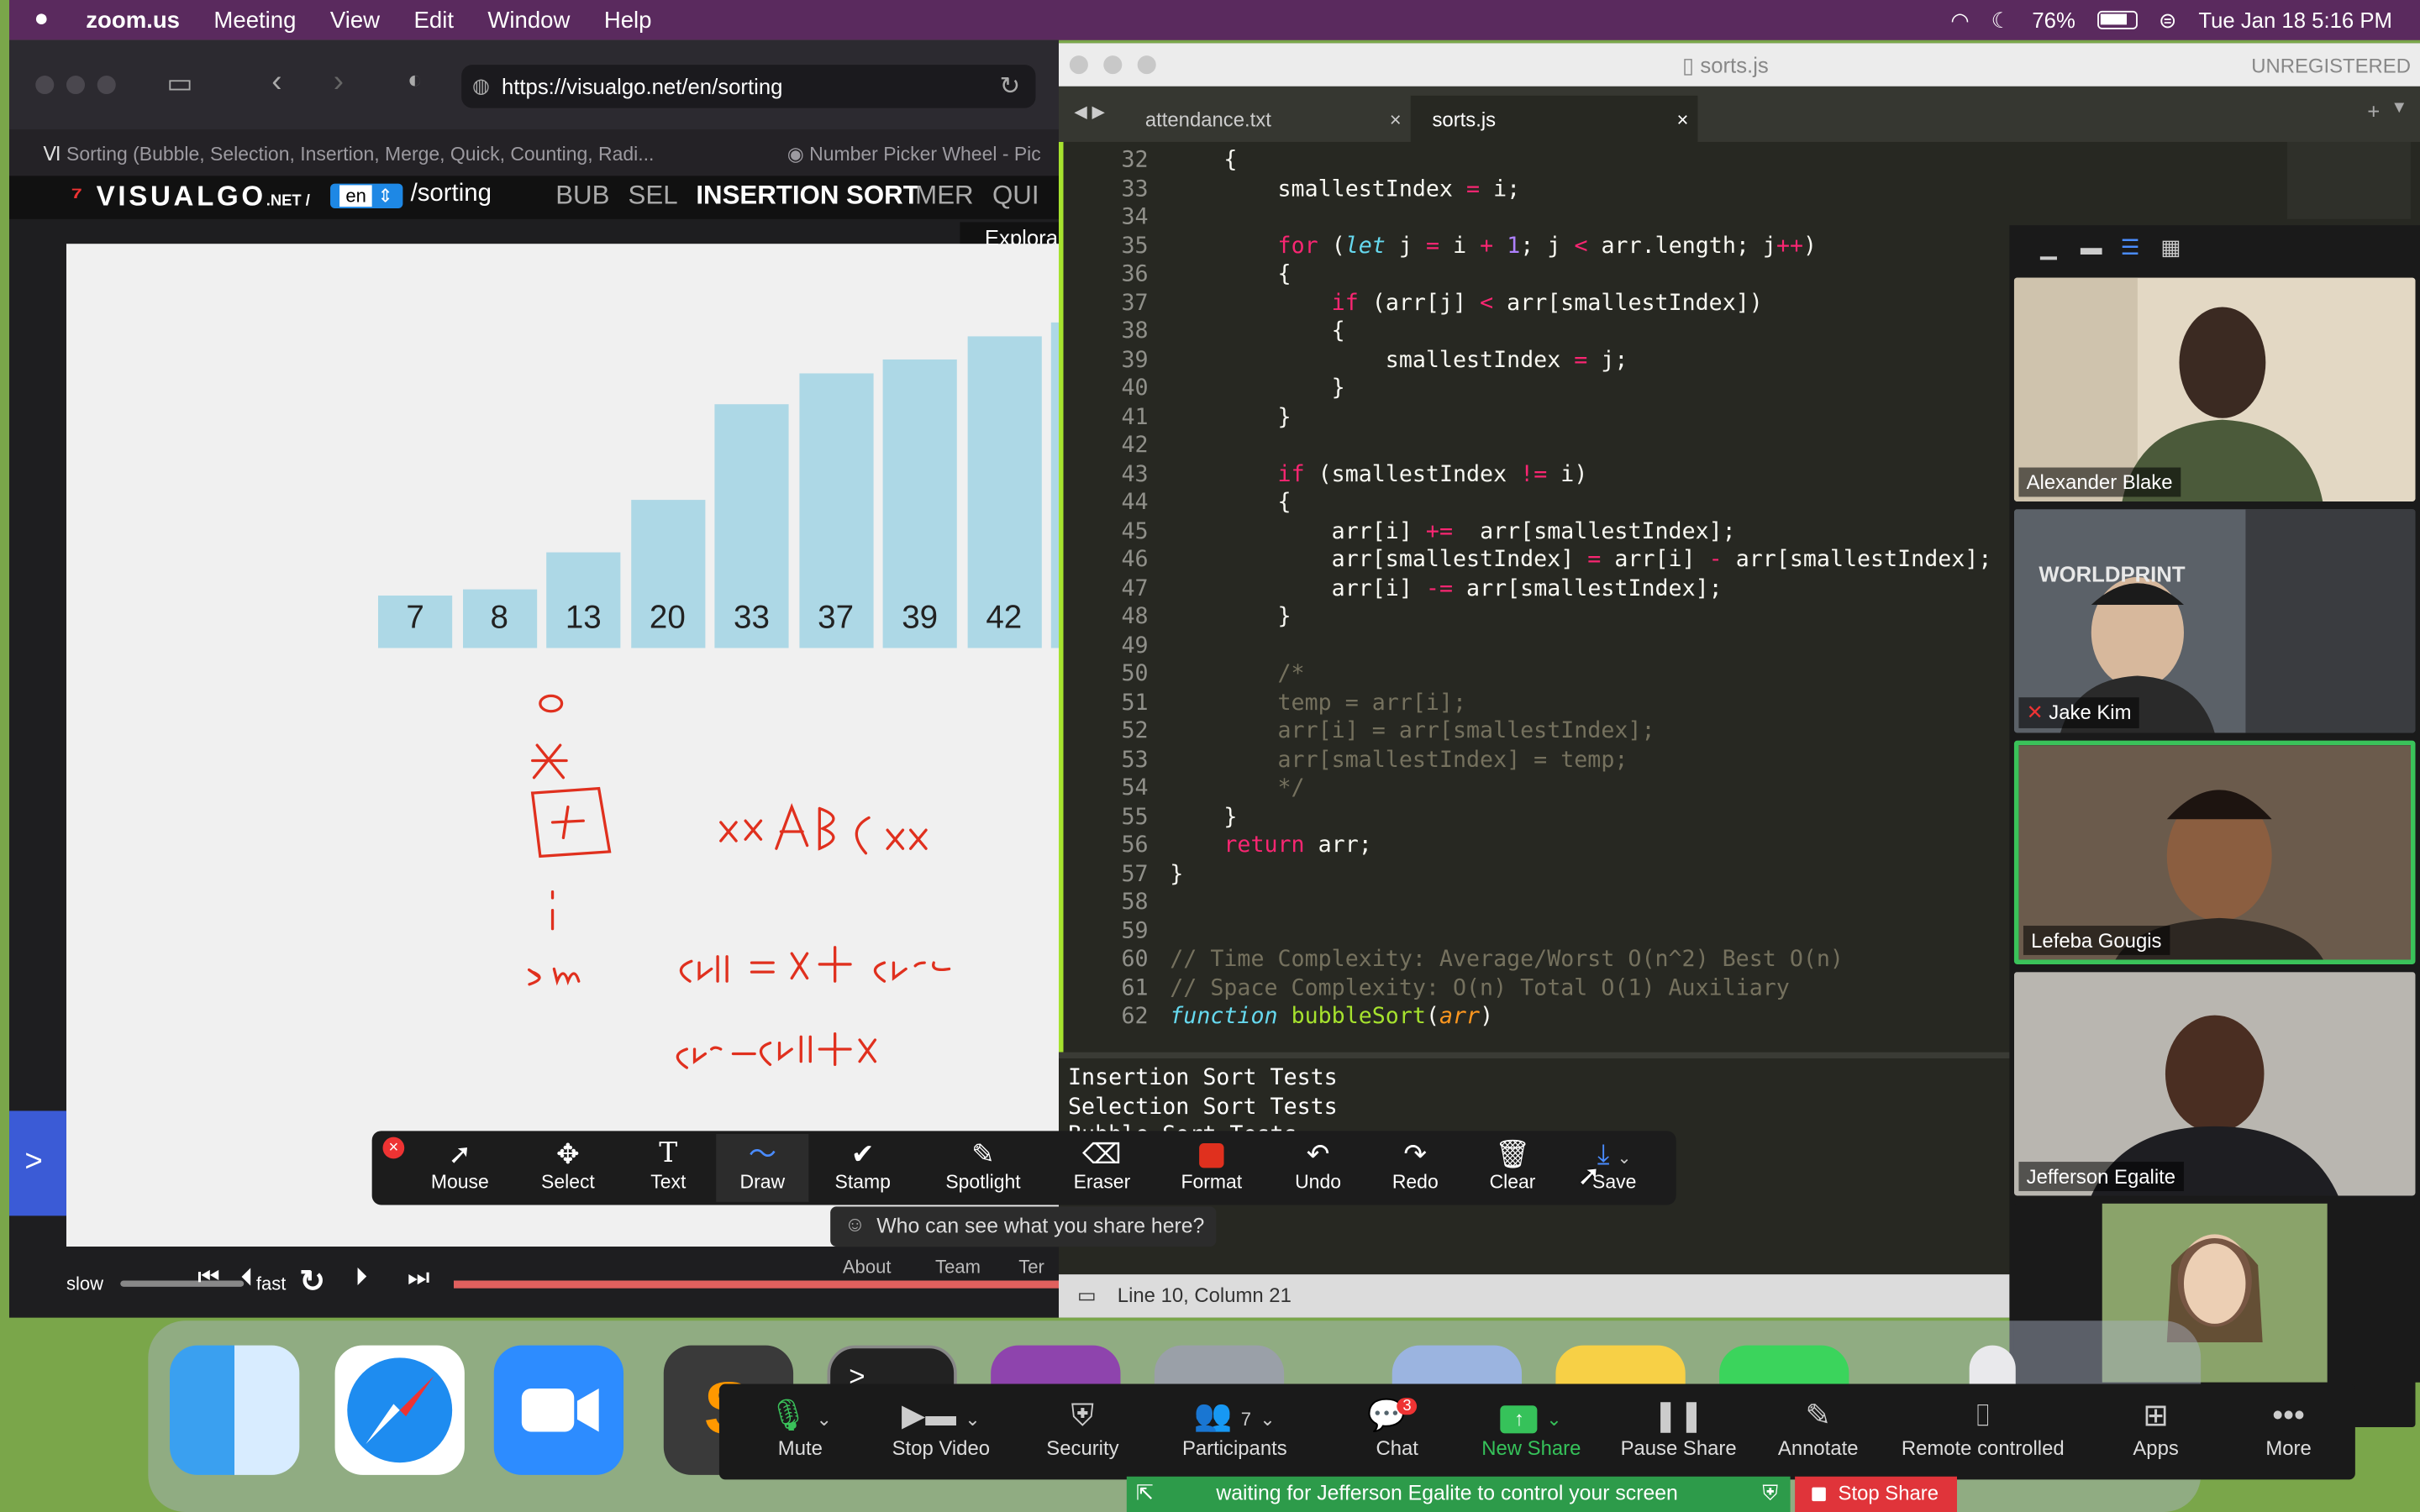 The height and width of the screenshot is (1512, 2420). What do you see at coordinates (2117, 19) in the screenshot?
I see `battery-icon` at bounding box center [2117, 19].